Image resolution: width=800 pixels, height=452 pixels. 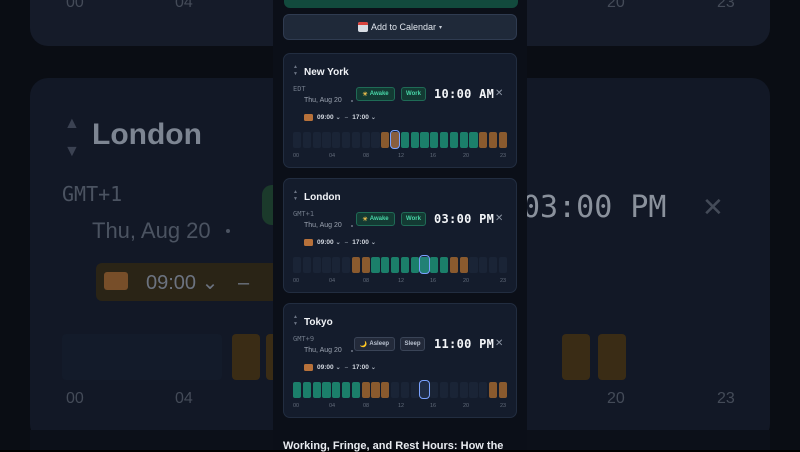 What do you see at coordinates (366, 281) in the screenshot?
I see `hour-tick-label: 08` at bounding box center [366, 281].